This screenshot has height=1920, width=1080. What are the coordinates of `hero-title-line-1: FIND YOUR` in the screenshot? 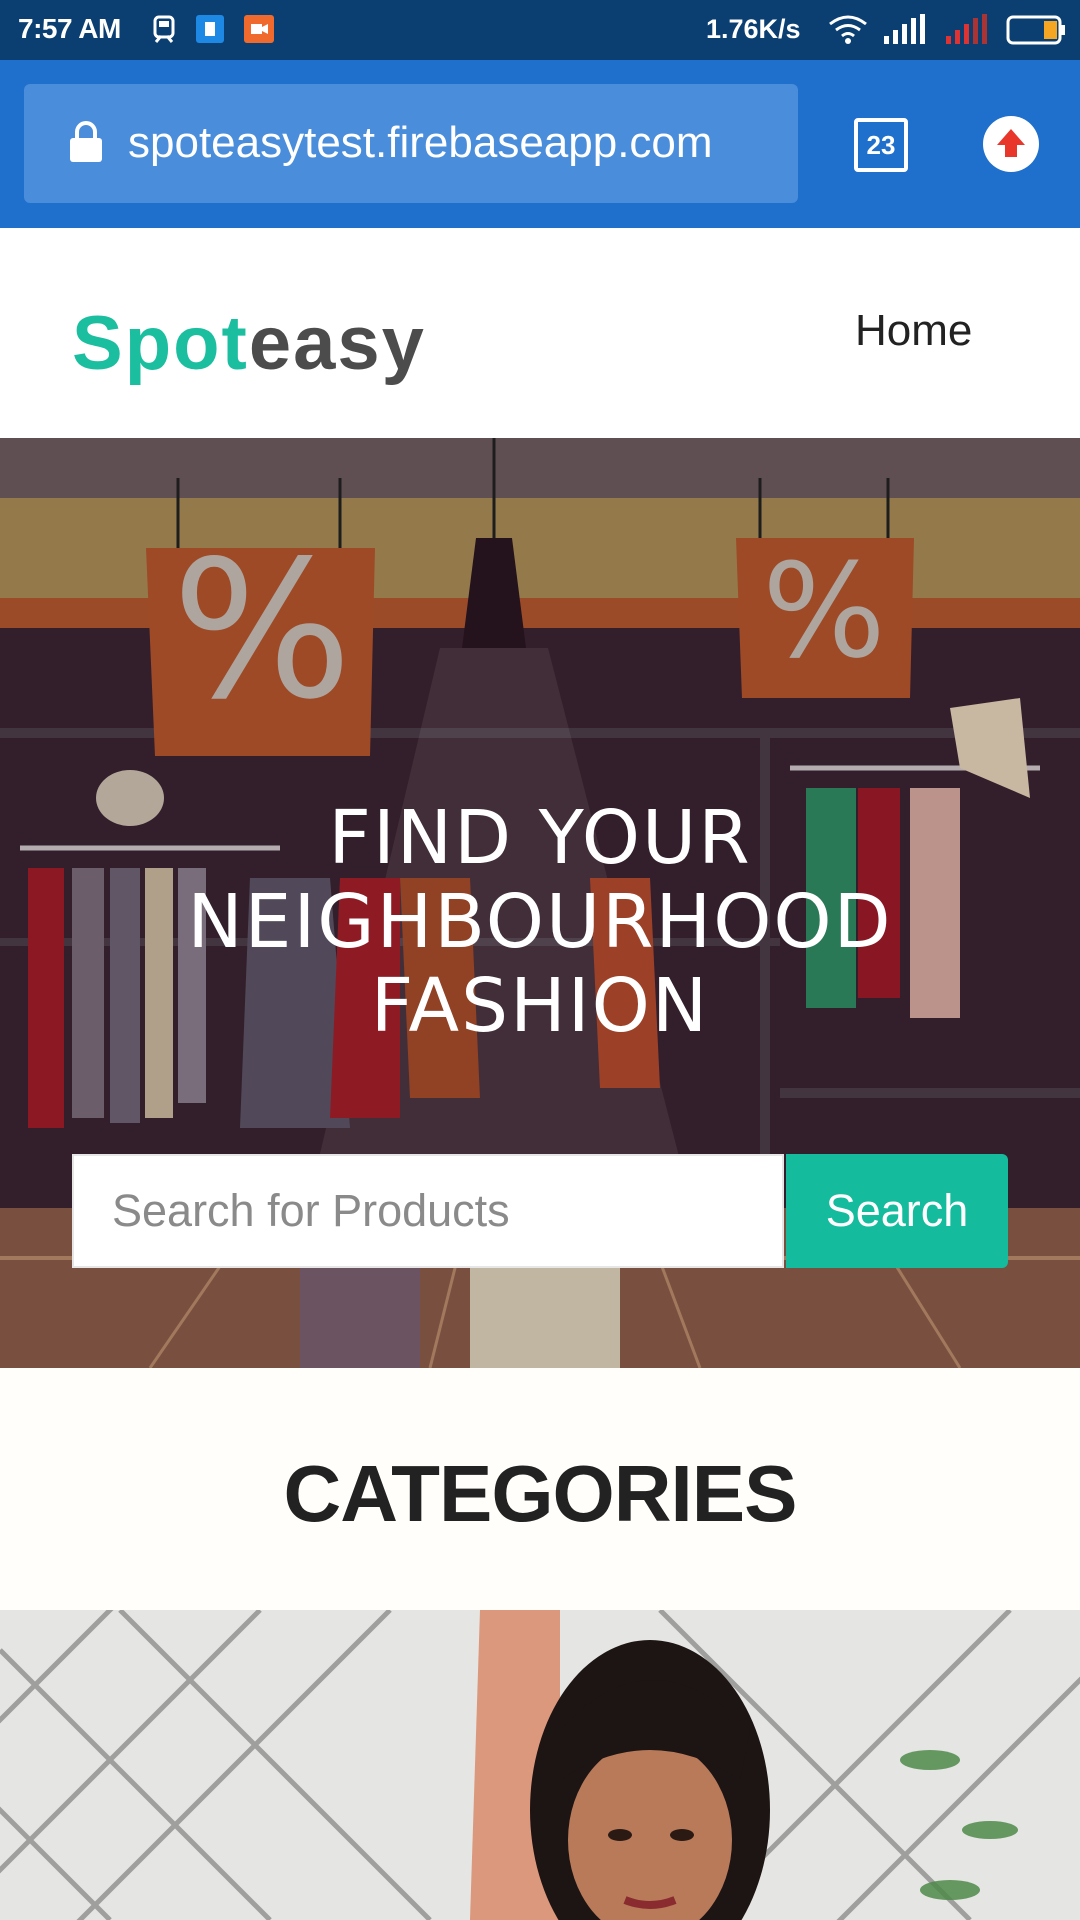 It's located at (540, 838).